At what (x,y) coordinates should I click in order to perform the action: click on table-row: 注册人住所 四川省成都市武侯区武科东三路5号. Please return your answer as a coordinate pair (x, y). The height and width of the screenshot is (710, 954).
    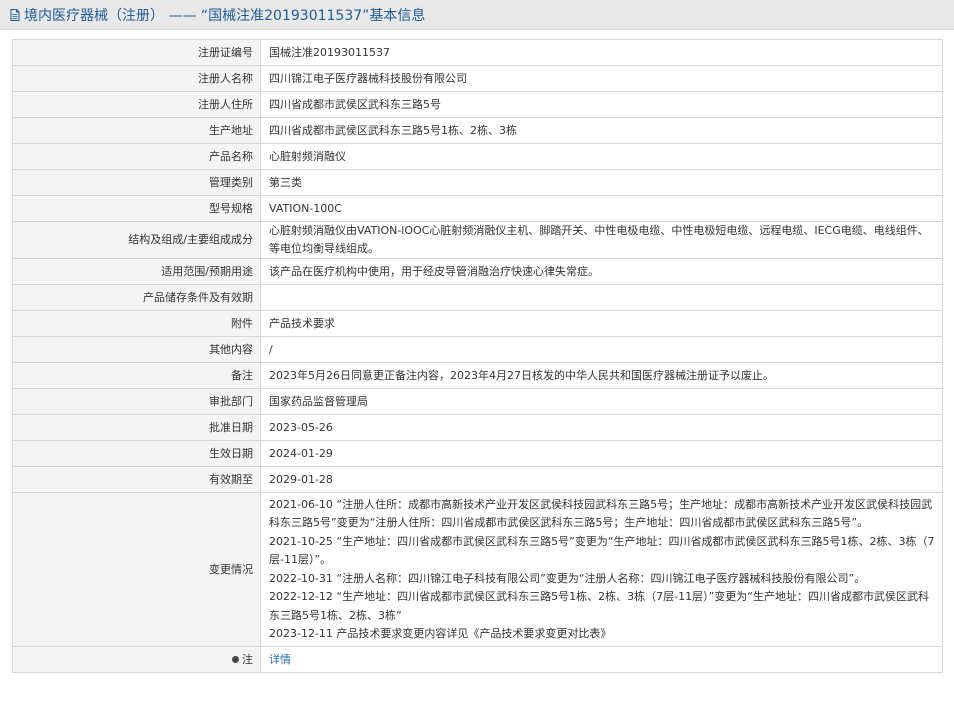
    Looking at the image, I should click on (477, 104).